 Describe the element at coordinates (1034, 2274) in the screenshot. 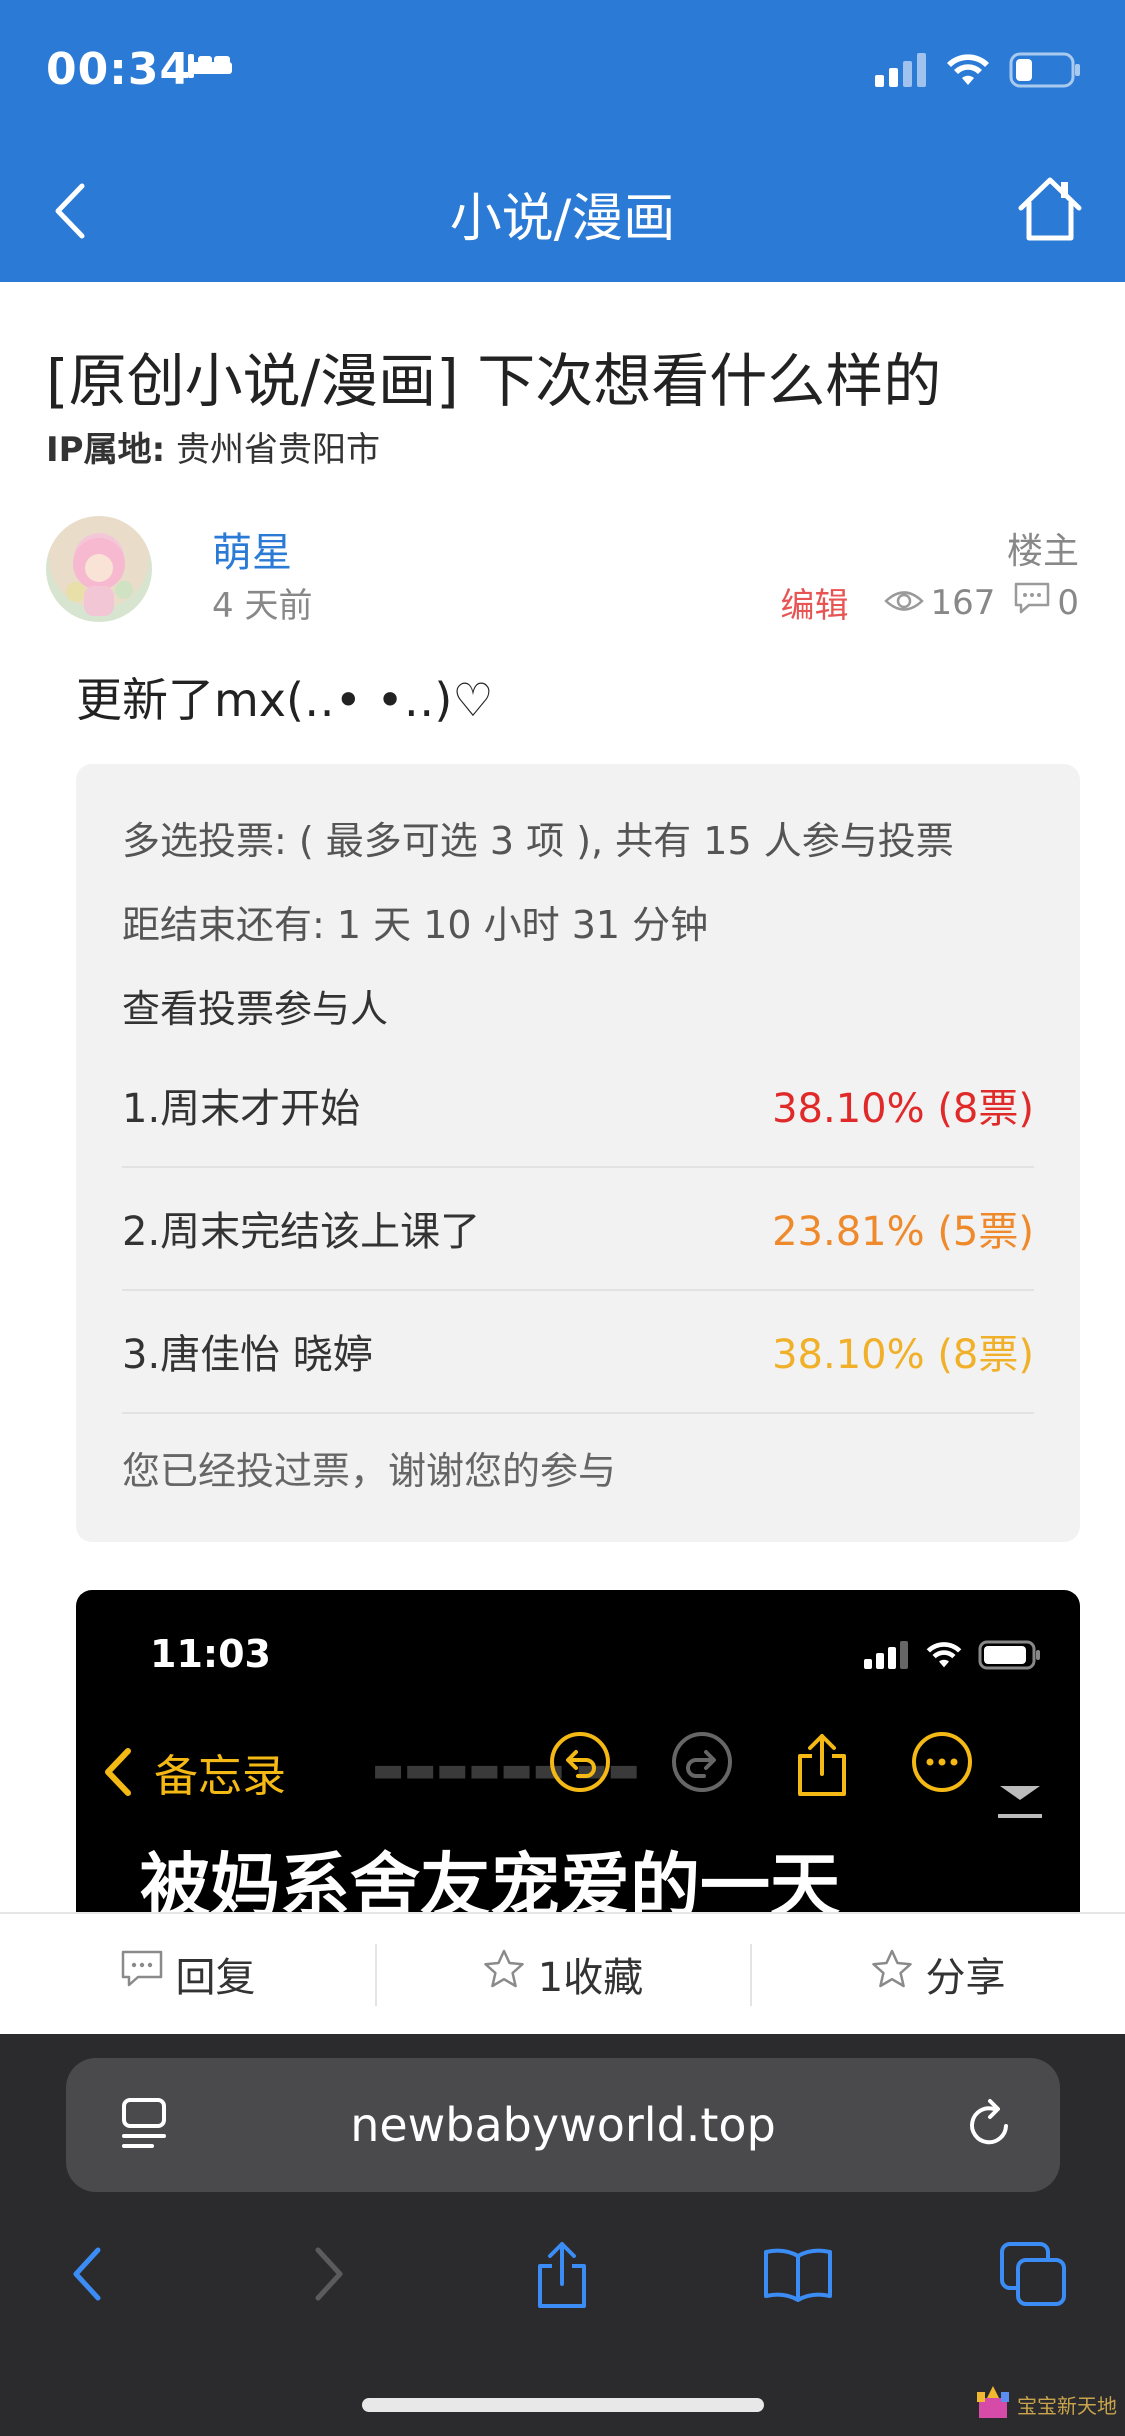

I see `tabs-icon` at that location.